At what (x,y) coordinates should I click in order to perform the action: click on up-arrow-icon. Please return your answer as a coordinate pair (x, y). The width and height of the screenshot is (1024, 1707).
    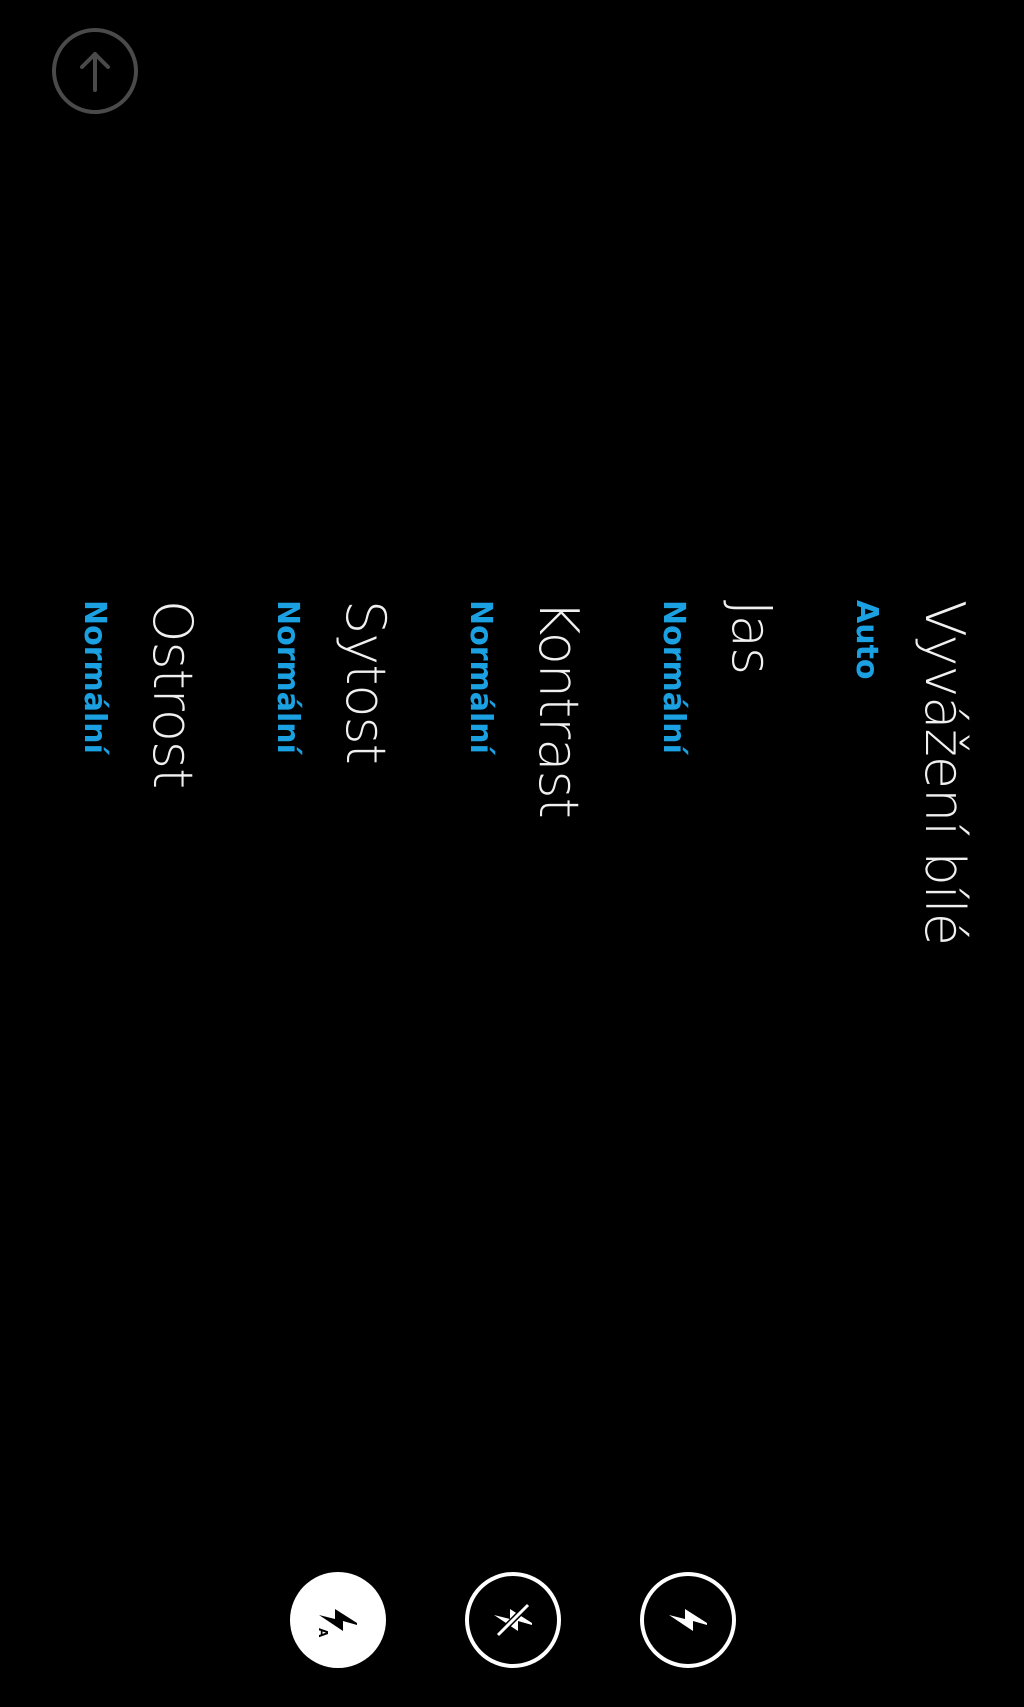
    Looking at the image, I should click on (95, 72).